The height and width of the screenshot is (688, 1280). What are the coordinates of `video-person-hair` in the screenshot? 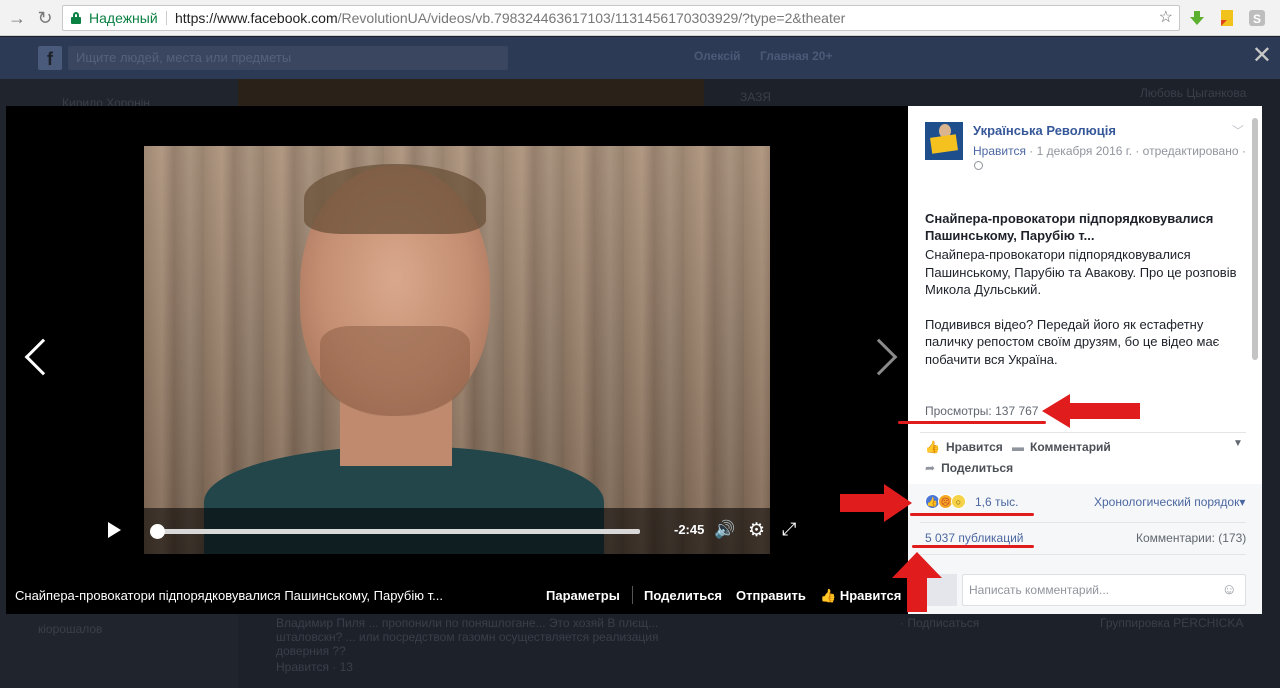 It's located at (395, 199).